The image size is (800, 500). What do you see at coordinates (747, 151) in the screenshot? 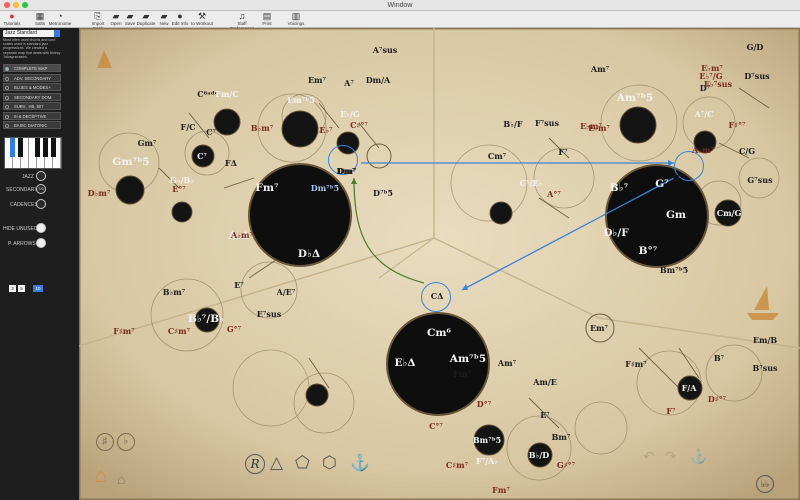
I see `chord-label: C/G` at bounding box center [747, 151].